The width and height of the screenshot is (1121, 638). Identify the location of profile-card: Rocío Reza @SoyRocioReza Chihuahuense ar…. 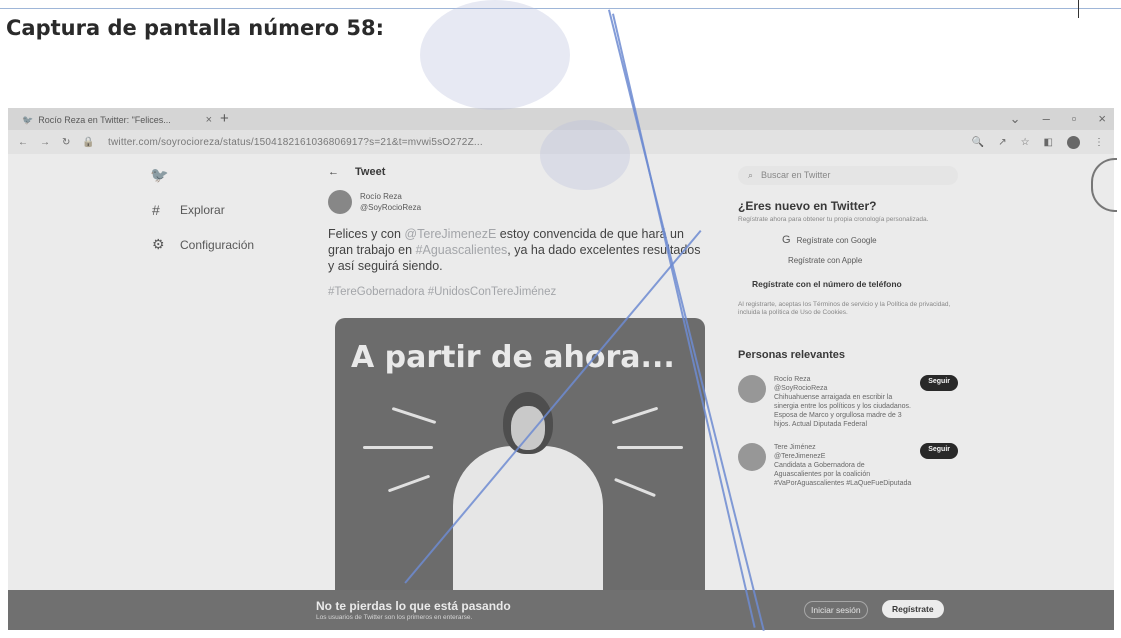
(848, 402).